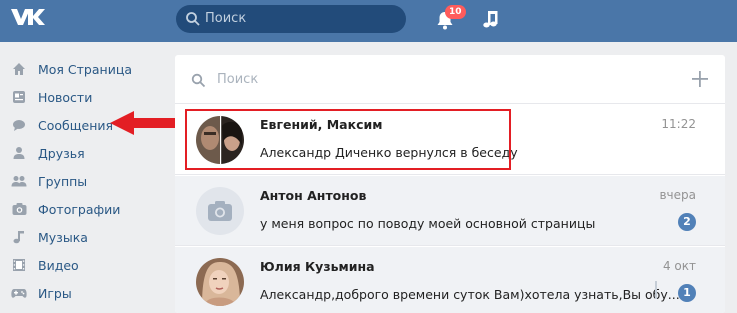 This screenshot has width=737, height=313. What do you see at coordinates (19, 209) in the screenshot?
I see `photos-icon` at bounding box center [19, 209].